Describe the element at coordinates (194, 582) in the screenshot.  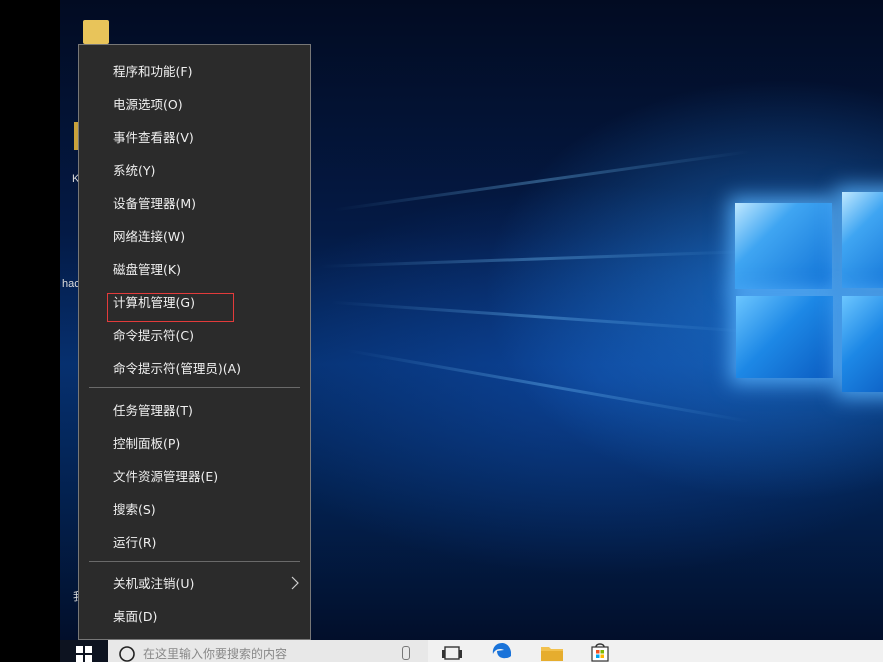
I see `menu-item-shutdown-signout: 关机或注销(U)` at that location.